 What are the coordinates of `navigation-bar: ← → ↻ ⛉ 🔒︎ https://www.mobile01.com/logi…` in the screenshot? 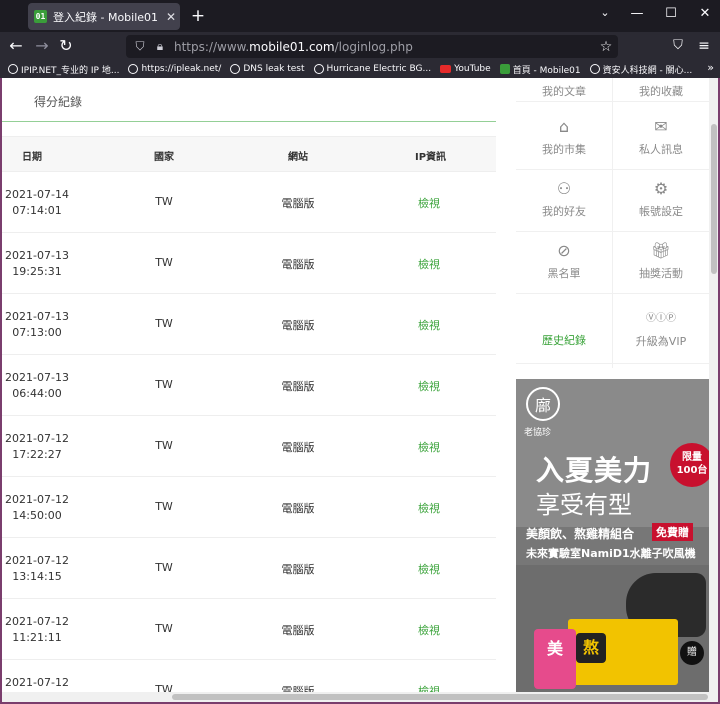 It's located at (360, 46).